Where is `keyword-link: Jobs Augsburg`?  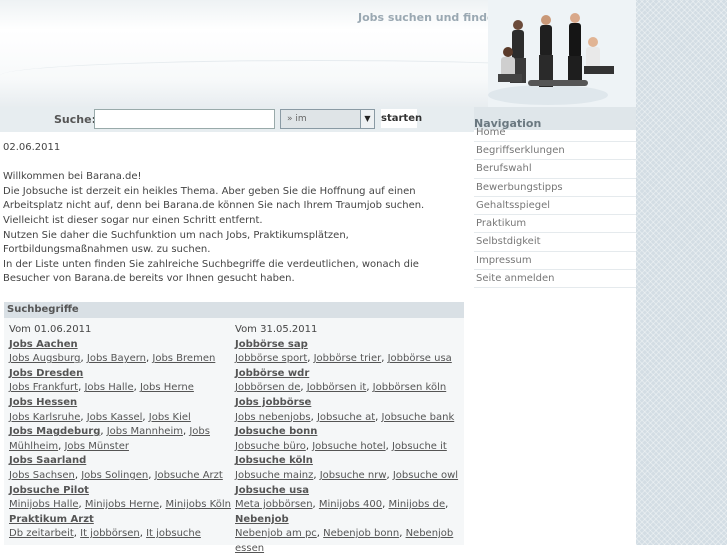
keyword-link: Jobs Augsburg is located at coordinates (45, 358).